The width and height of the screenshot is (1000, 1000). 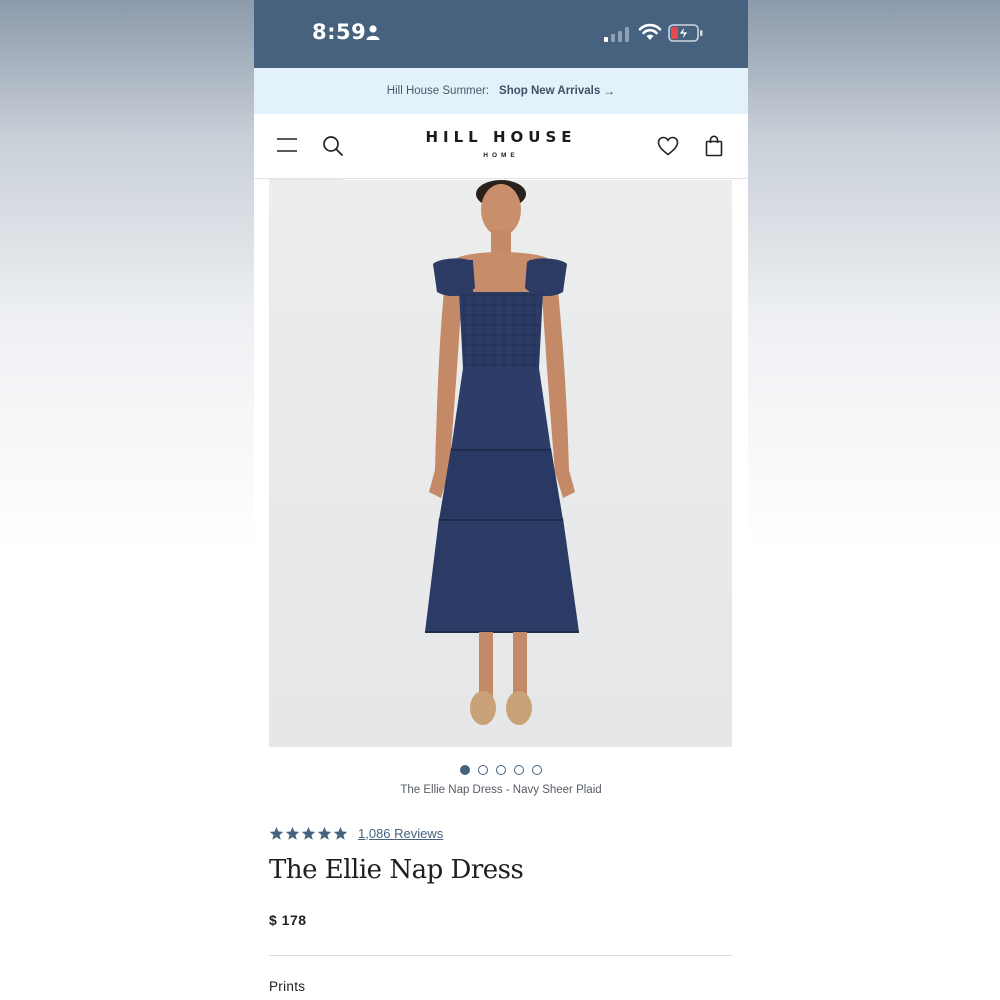 What do you see at coordinates (287, 986) in the screenshot?
I see `prints-section-label: Prints` at bounding box center [287, 986].